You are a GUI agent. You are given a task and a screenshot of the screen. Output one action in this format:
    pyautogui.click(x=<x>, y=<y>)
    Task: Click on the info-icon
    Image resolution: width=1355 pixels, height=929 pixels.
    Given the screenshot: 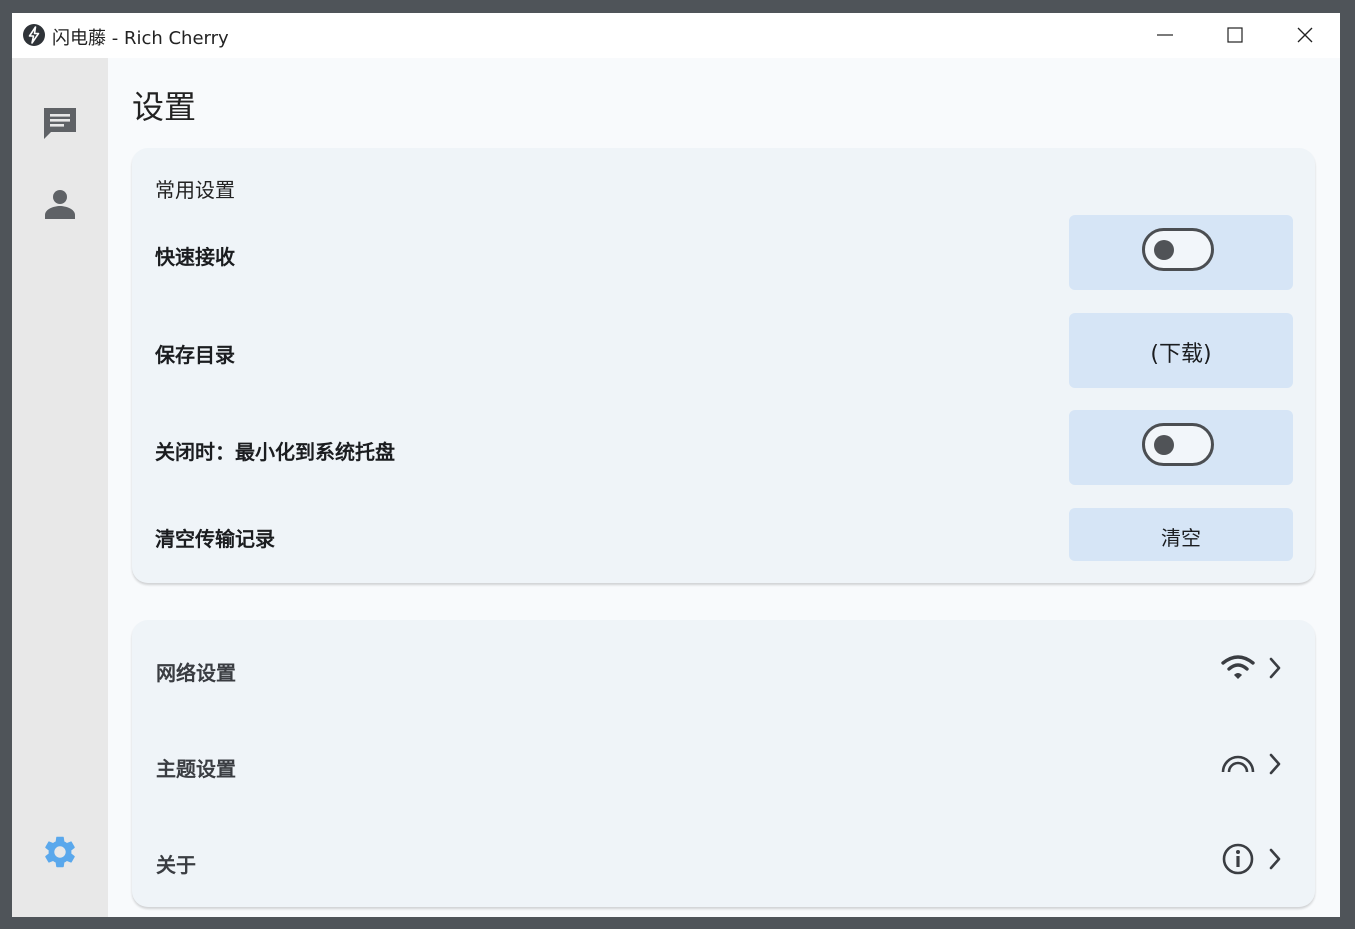 What is the action you would take?
    pyautogui.click(x=1238, y=859)
    